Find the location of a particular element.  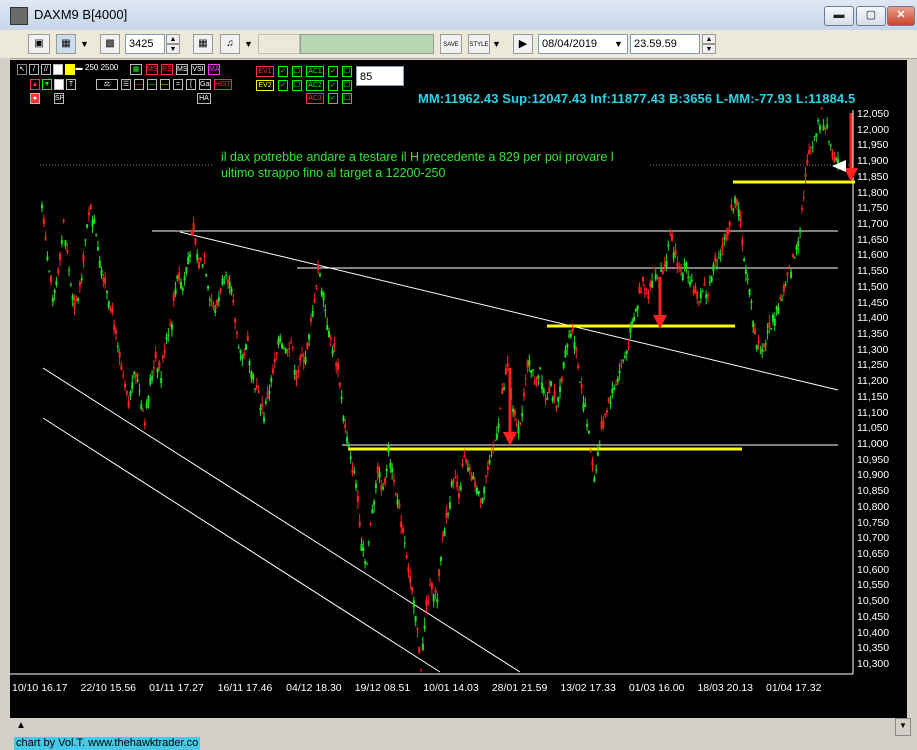

scroll-right-icon: ▼ is located at coordinates (903, 727).